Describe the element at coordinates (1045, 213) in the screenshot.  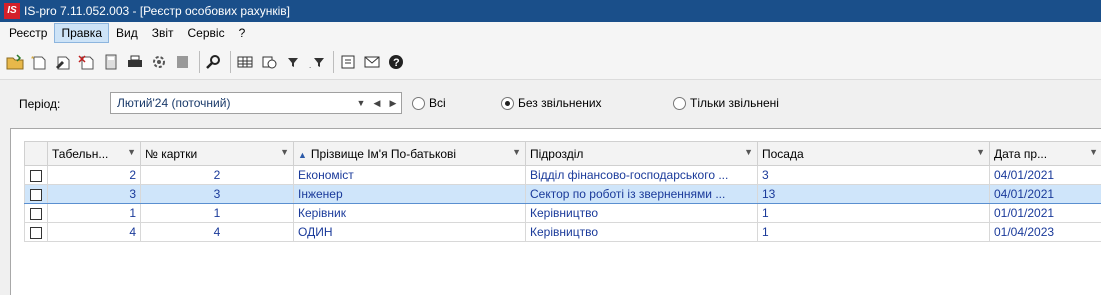
I see `cell-date: 01/01/2021` at that location.